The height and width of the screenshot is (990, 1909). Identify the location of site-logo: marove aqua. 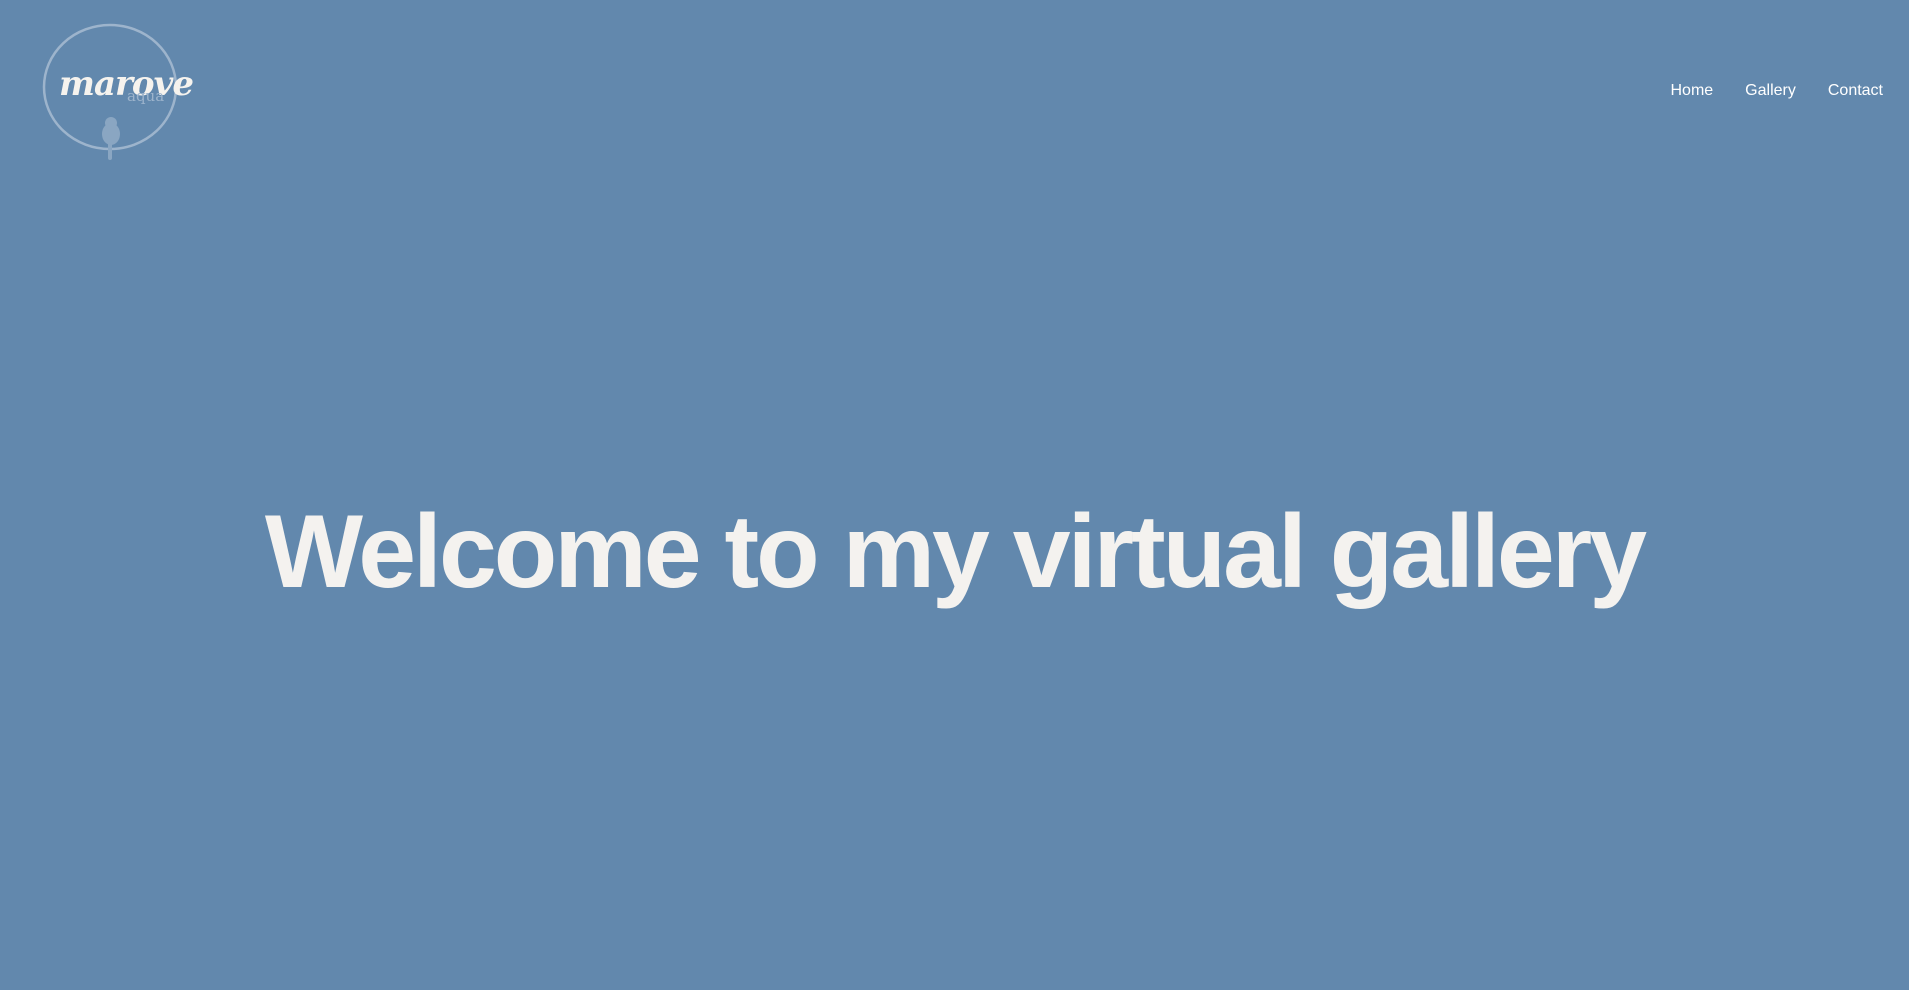
(118, 95).